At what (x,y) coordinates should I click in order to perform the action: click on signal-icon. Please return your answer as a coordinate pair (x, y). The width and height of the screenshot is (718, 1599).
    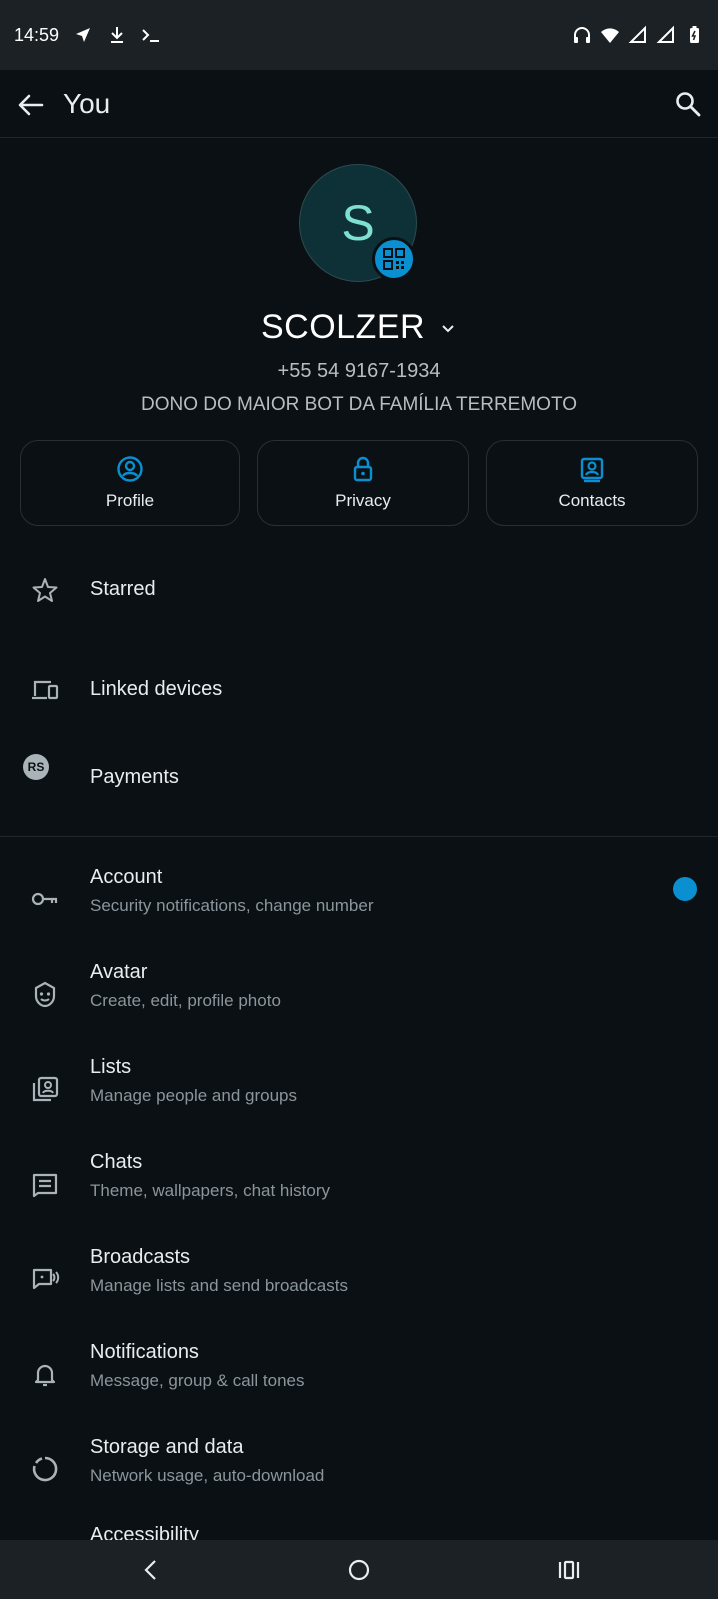
    Looking at the image, I should click on (637, 34).